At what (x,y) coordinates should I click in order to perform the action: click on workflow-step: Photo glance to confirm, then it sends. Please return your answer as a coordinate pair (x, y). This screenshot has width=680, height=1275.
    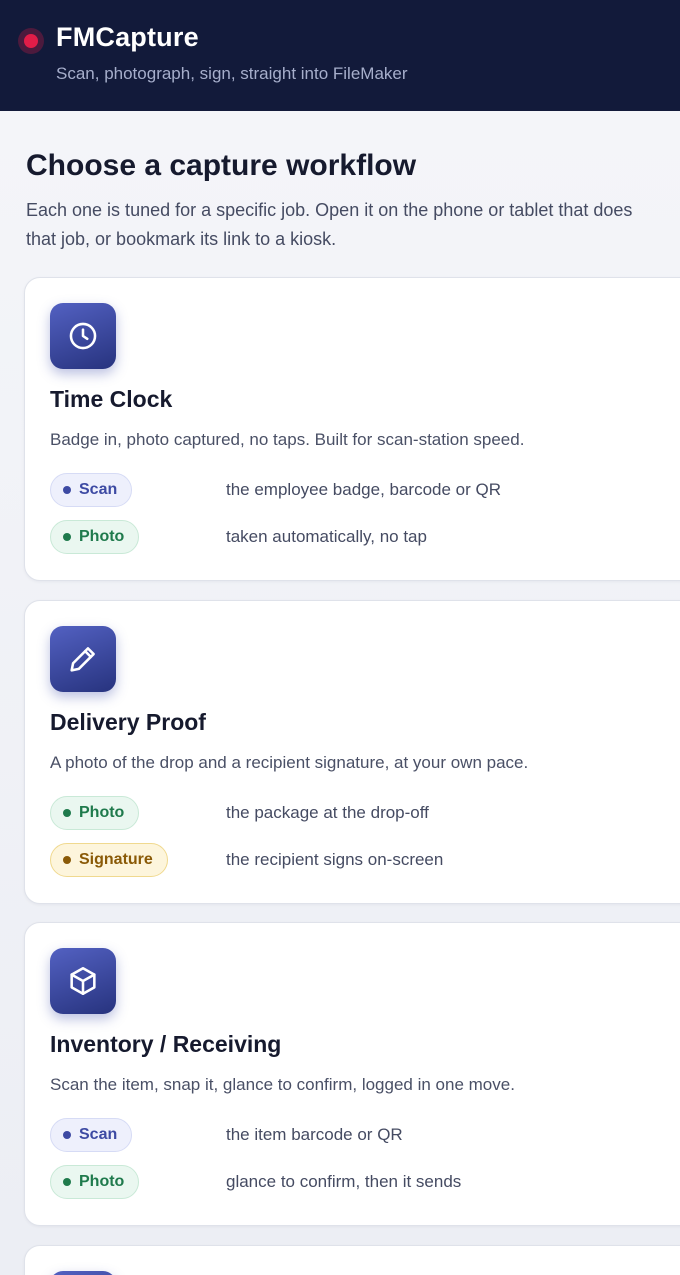
    Looking at the image, I should click on (365, 1182).